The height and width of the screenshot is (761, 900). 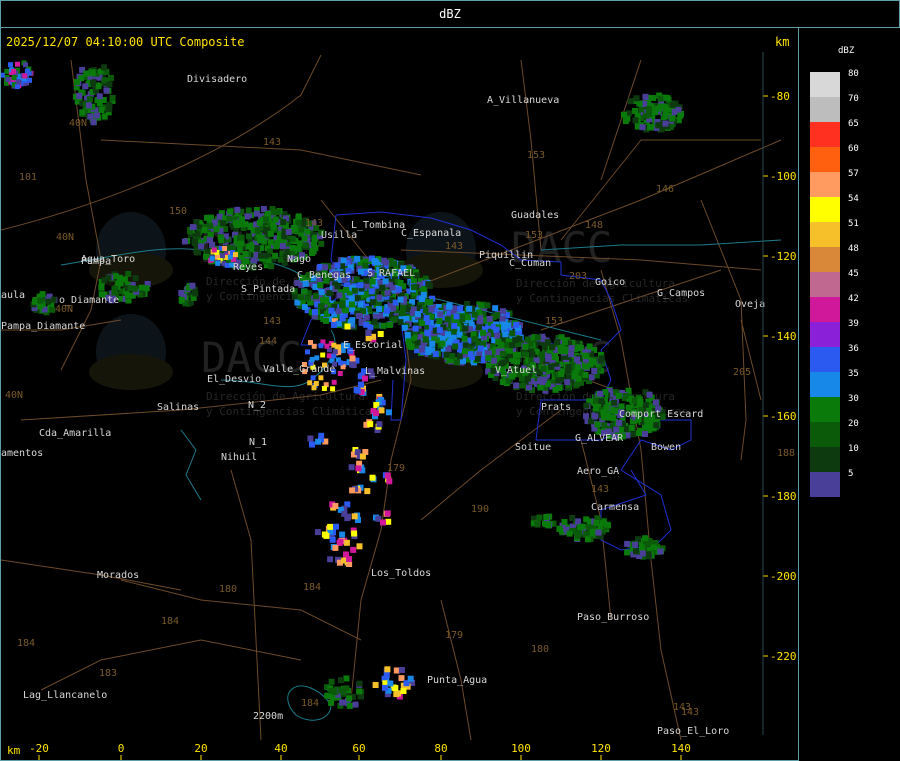 I want to click on place-label: Salinas, so click(x=178, y=407).